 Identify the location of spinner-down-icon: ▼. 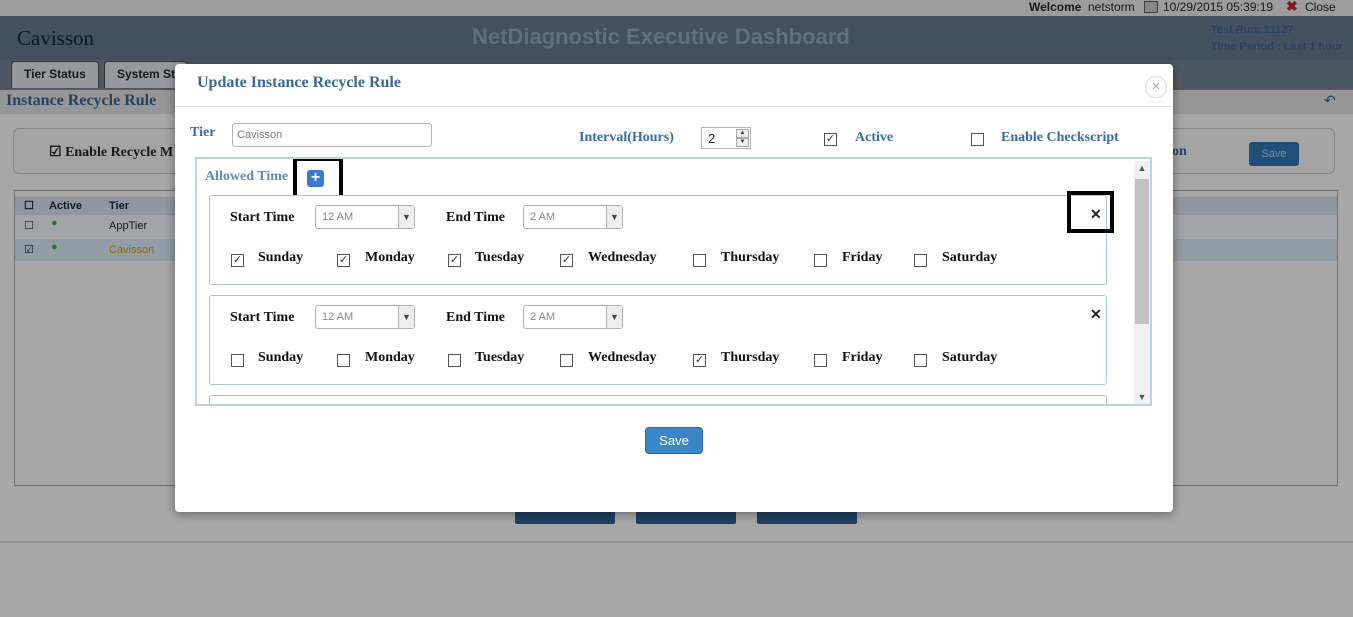
(742, 142).